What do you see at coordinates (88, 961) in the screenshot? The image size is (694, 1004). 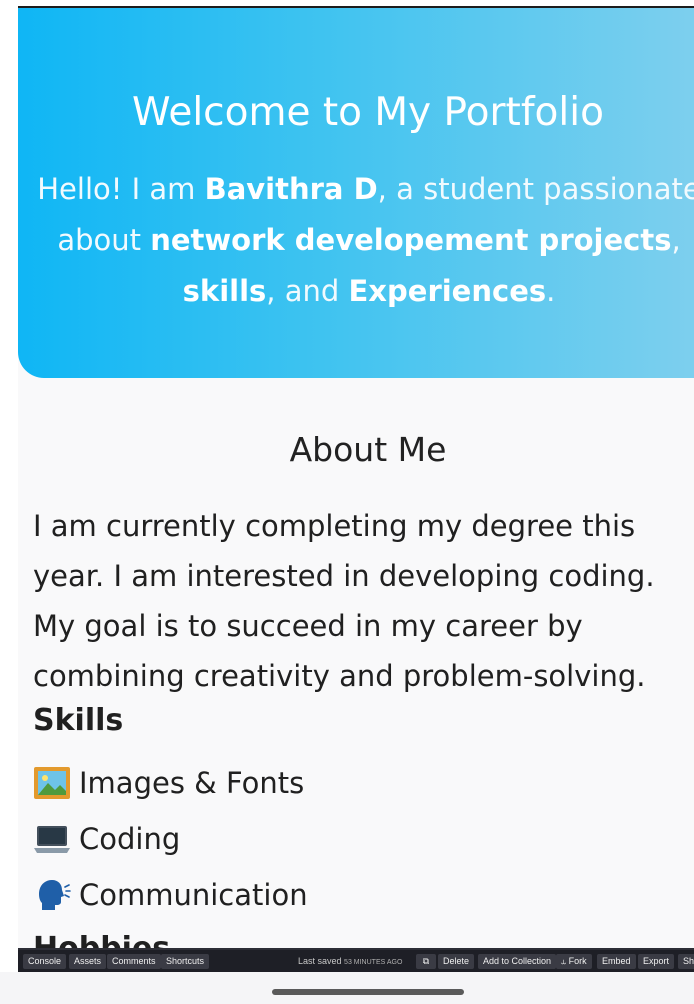 I see `assets-button: Assets` at bounding box center [88, 961].